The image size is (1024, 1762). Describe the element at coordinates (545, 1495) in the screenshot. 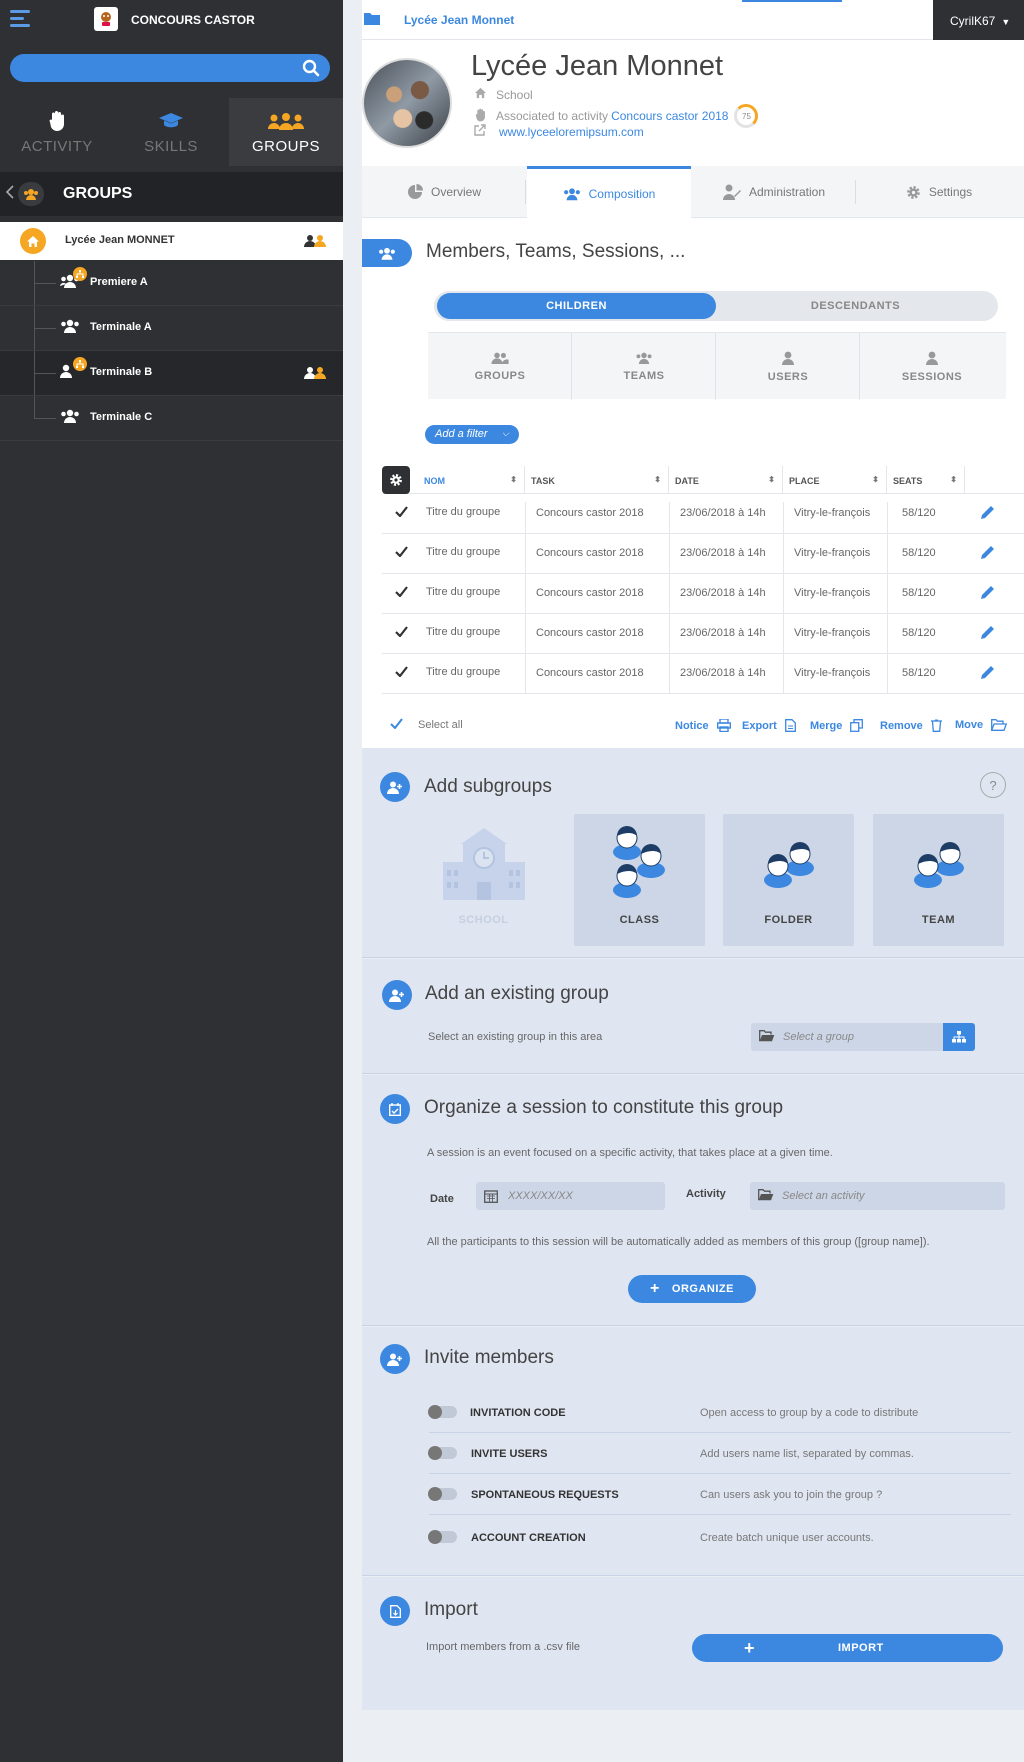

I see `invite-row-label: SPONTANEOUS REQUESTS` at that location.